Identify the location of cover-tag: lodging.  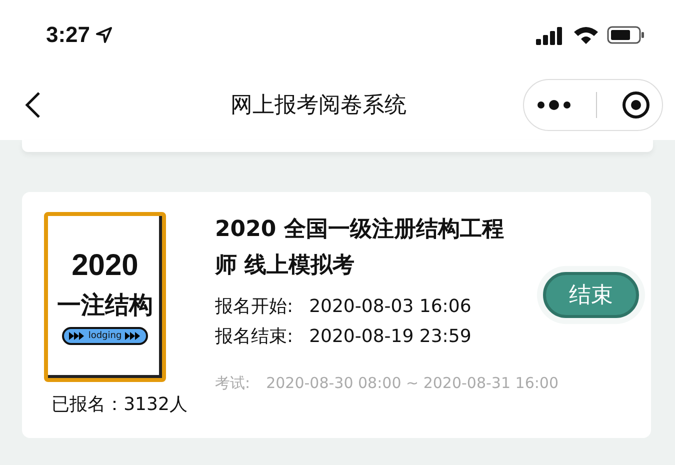
(105, 336).